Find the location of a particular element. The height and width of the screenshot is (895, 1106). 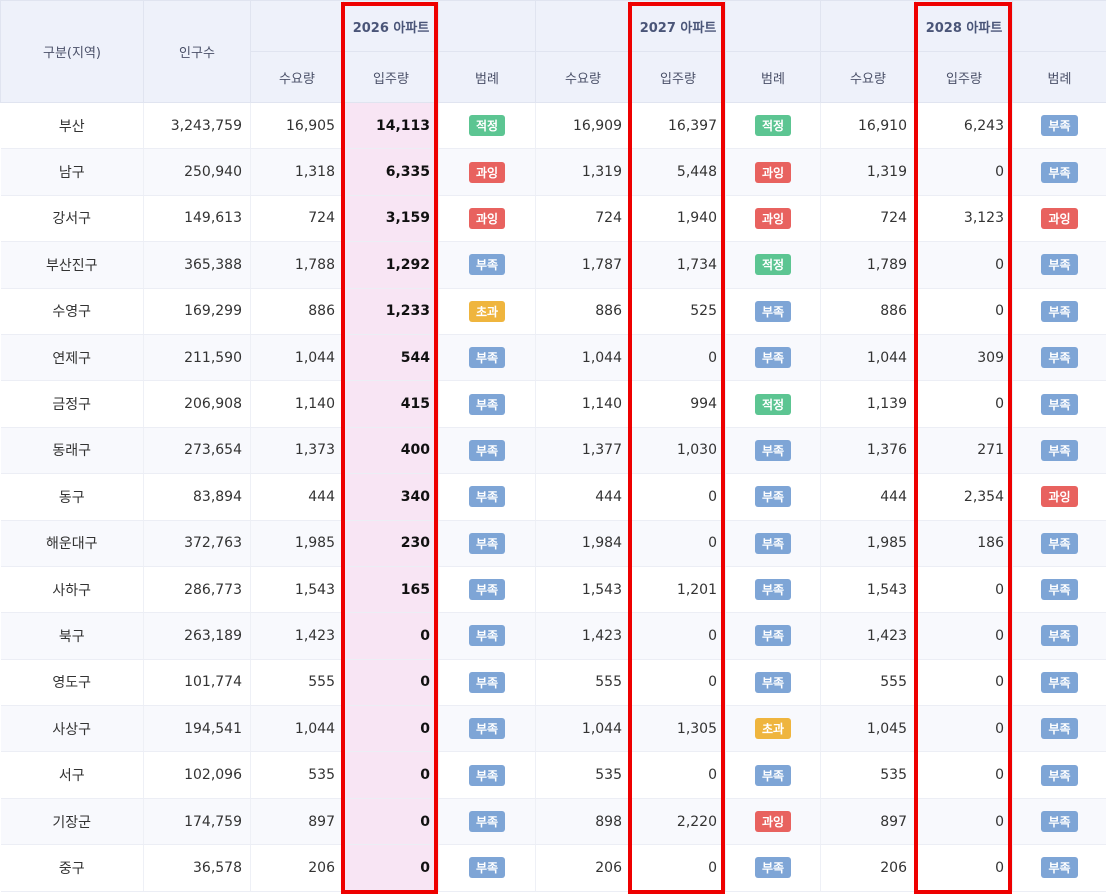

supply-2026-cell: 6,335 is located at coordinates (391, 172).